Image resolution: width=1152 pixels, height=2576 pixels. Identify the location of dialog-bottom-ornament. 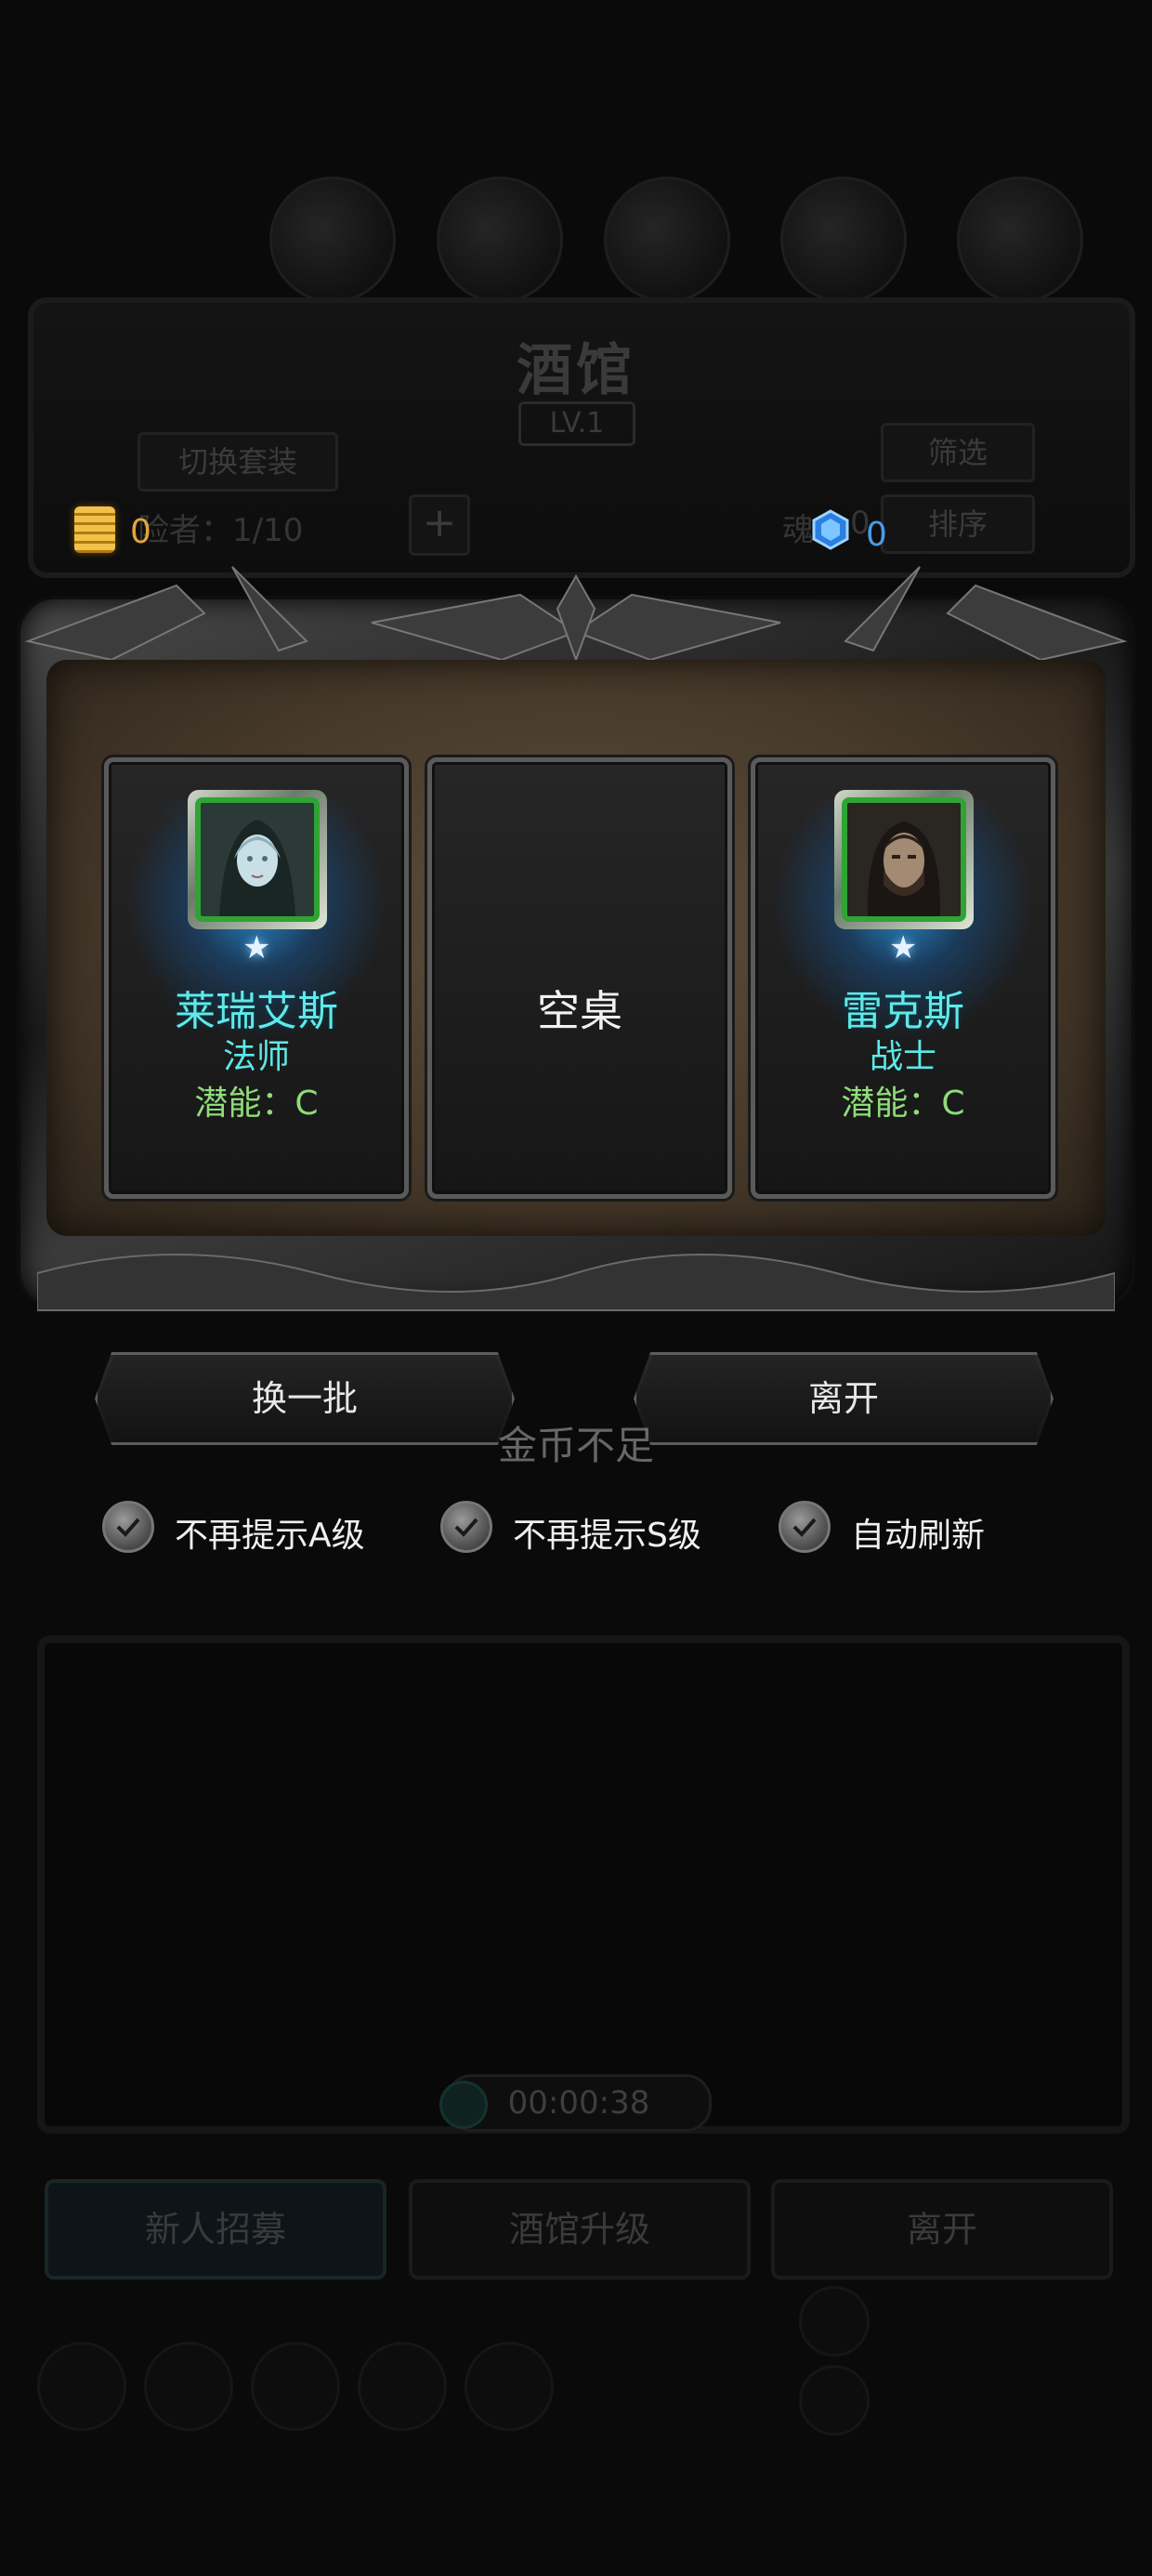
(576, 1282).